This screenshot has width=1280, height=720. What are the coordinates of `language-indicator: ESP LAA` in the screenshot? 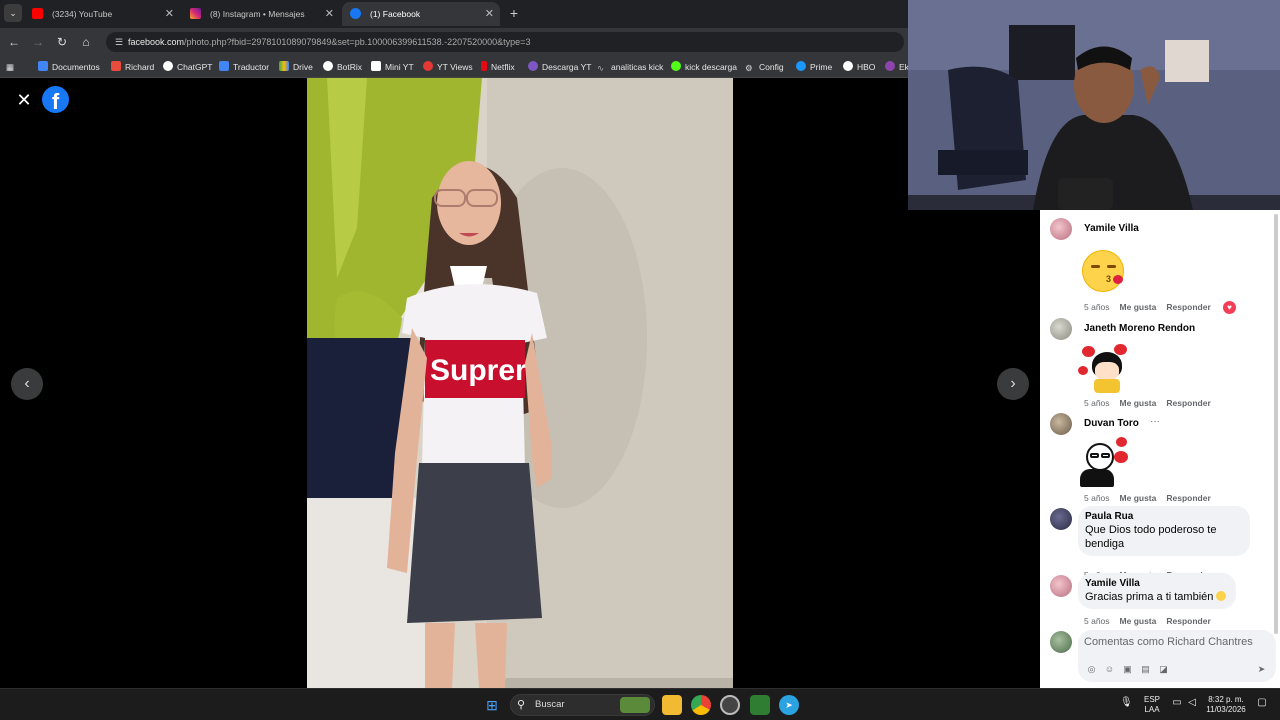 It's located at (1152, 705).